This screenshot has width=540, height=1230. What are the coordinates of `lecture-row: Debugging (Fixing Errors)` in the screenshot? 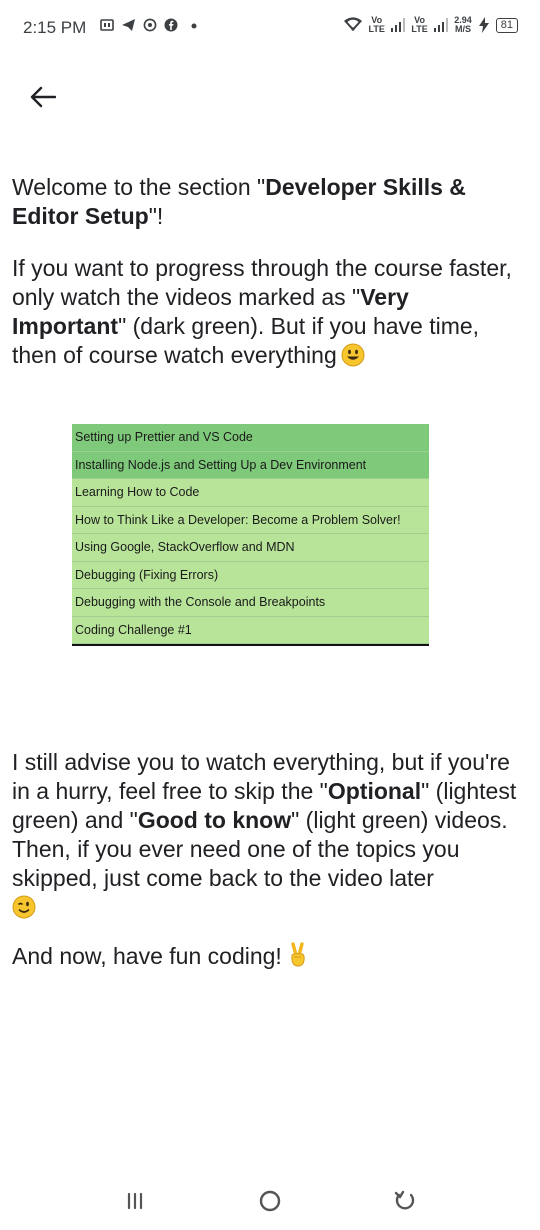 It's located at (250, 575).